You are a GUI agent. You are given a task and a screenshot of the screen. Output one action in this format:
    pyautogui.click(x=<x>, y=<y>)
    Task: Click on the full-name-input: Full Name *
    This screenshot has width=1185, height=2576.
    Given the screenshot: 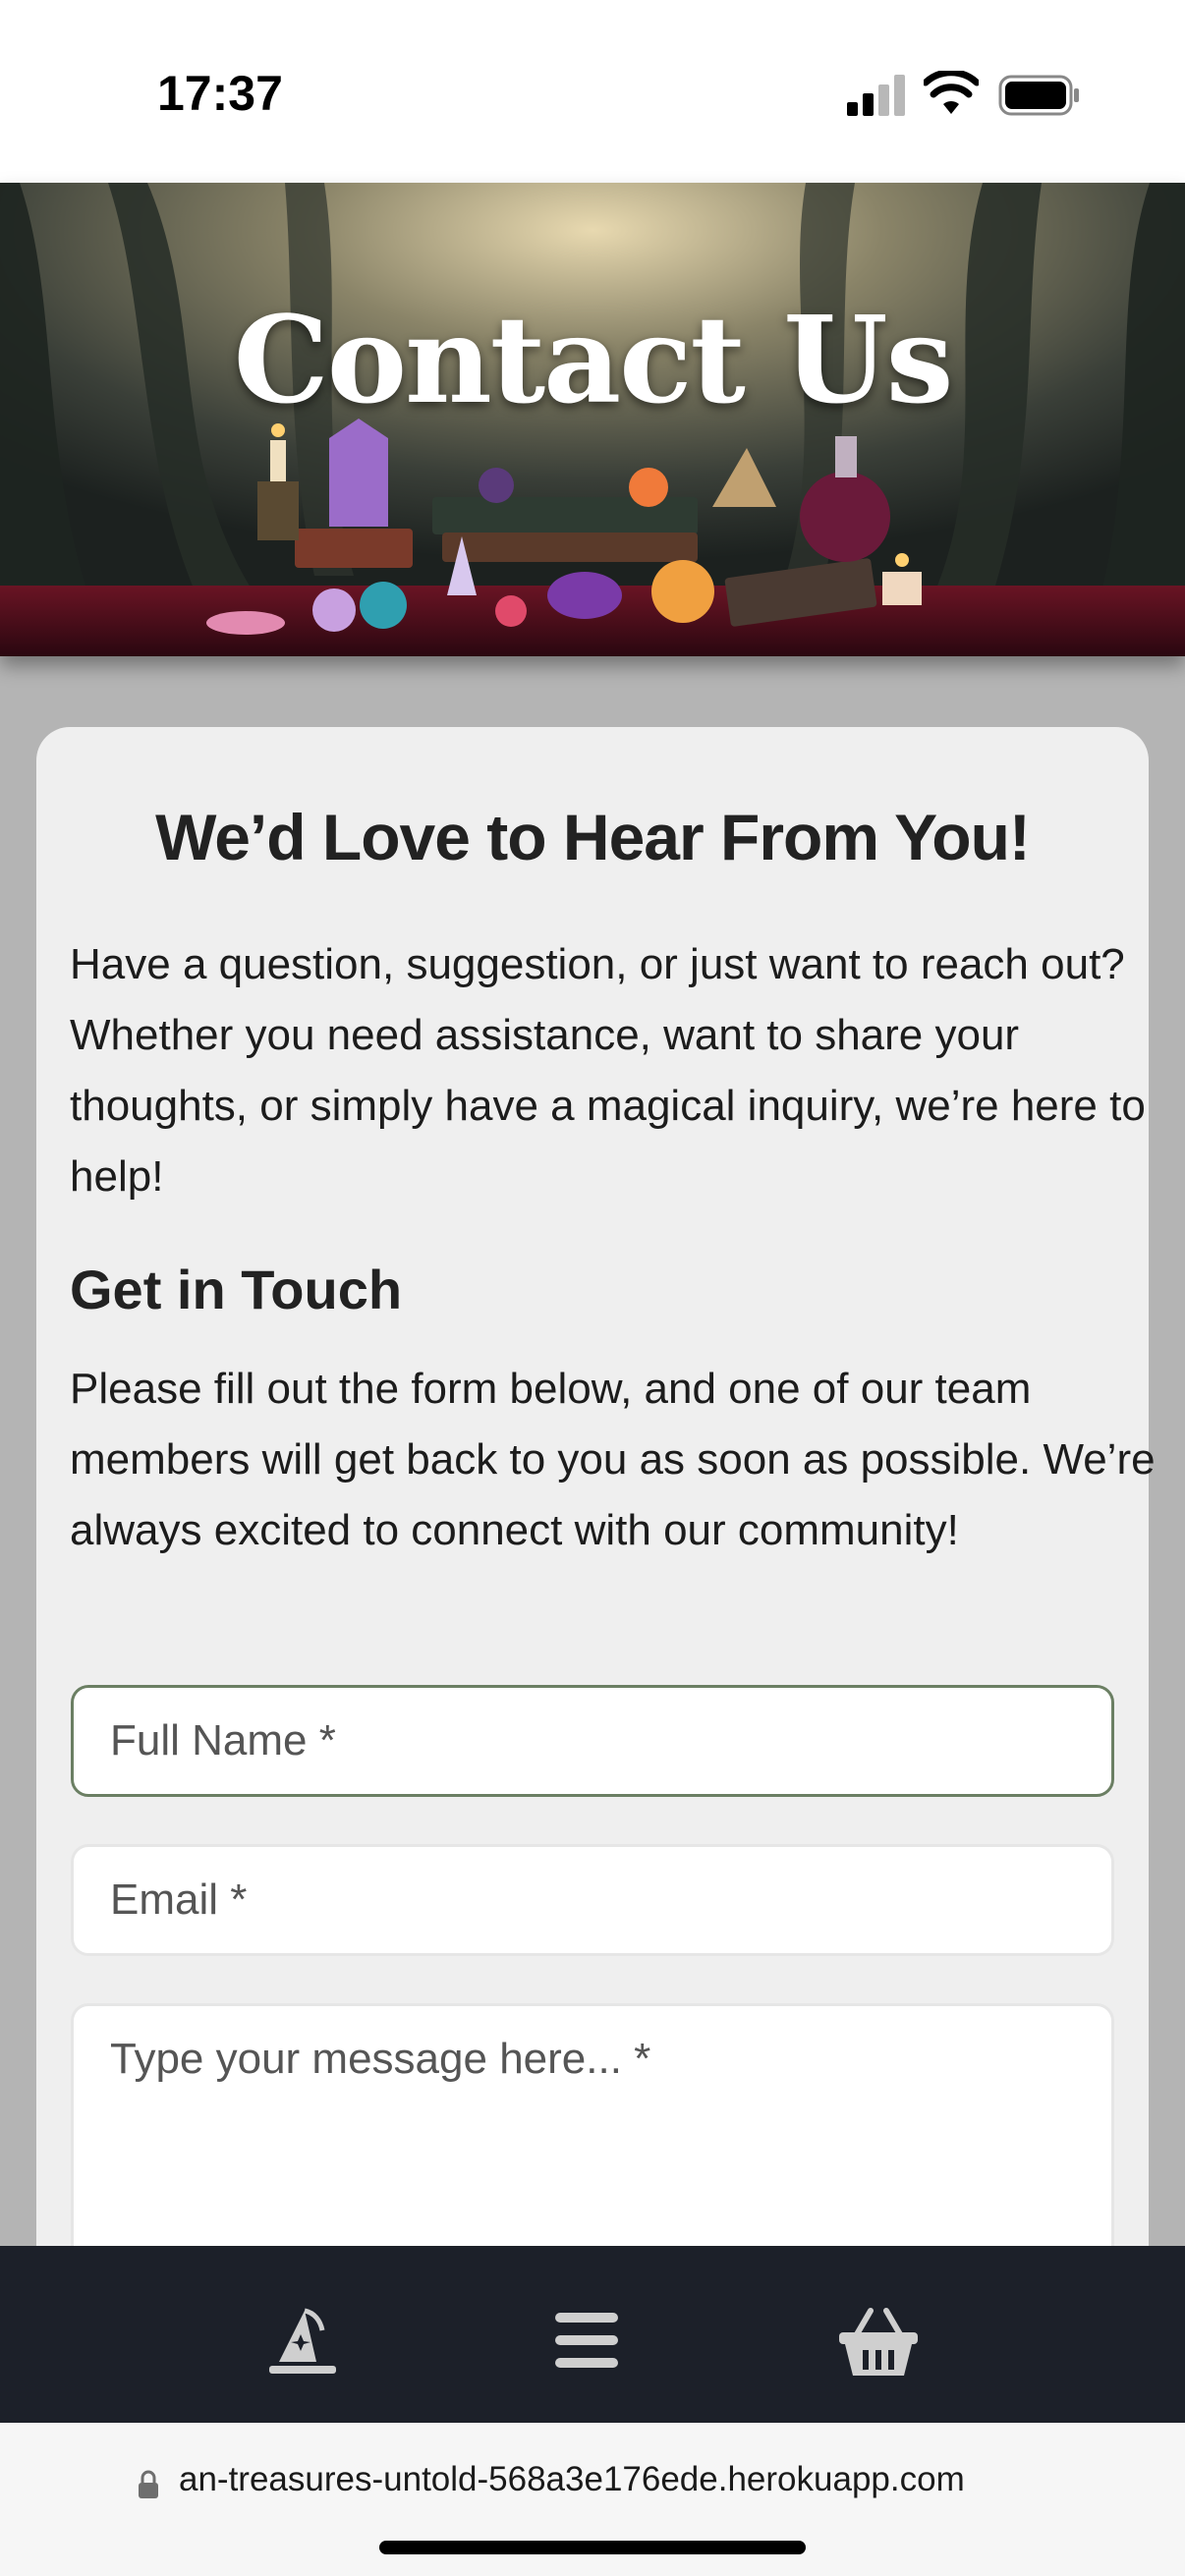 What is the action you would take?
    pyautogui.click(x=592, y=1741)
    